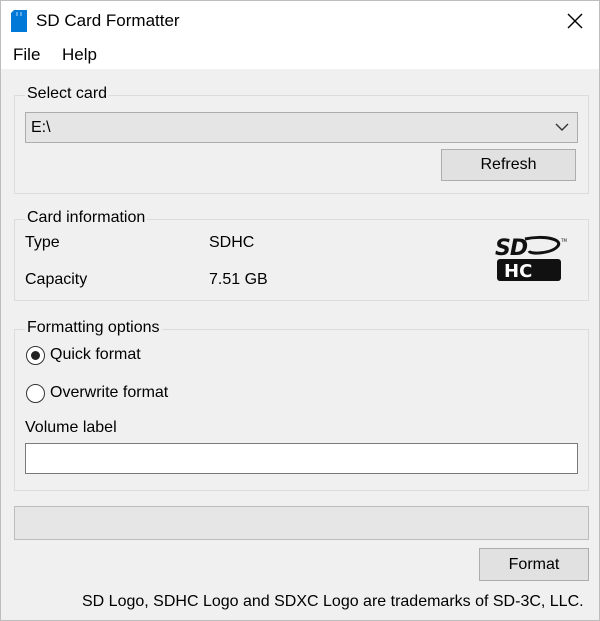 The image size is (600, 621). I want to click on sd-card-icon, so click(19, 21).